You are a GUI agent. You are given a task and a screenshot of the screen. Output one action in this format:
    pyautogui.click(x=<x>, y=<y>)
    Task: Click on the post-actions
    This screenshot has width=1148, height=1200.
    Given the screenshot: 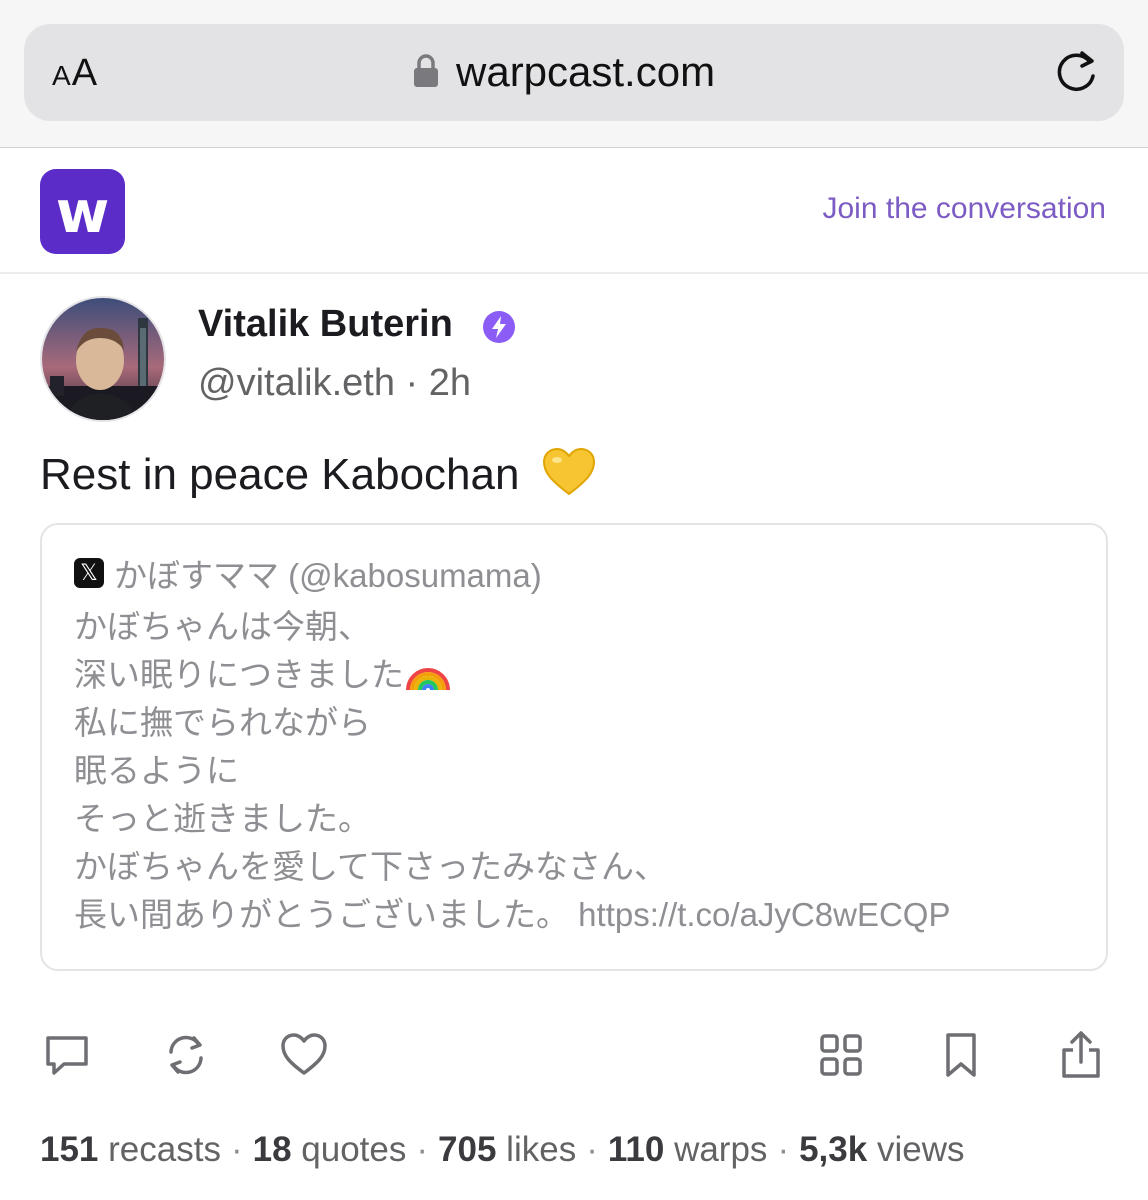 What is the action you would take?
    pyautogui.click(x=574, y=1060)
    